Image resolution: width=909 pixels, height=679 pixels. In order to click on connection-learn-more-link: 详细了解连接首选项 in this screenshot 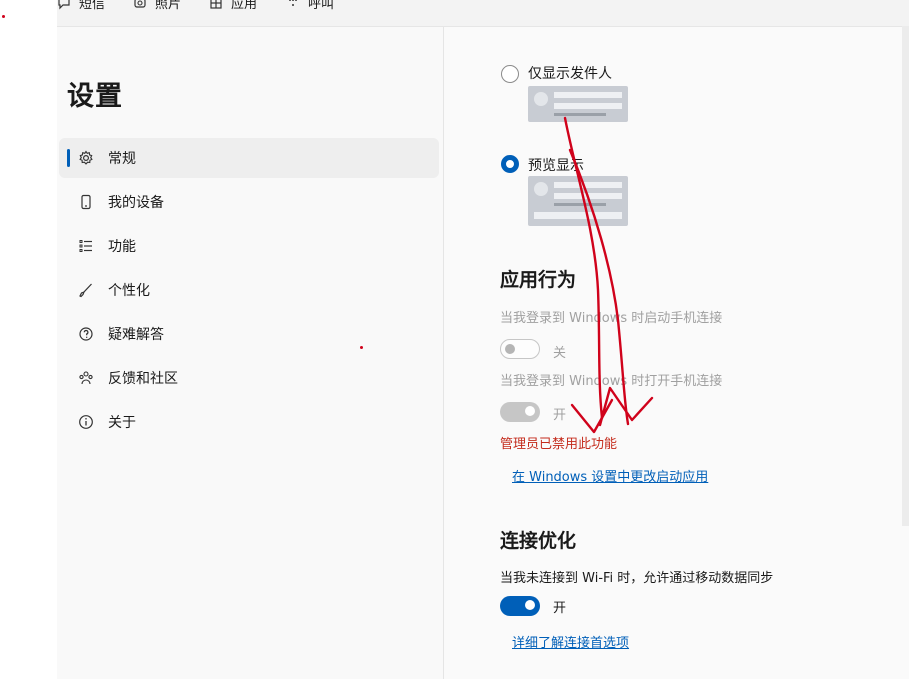, I will do `click(570, 641)`.